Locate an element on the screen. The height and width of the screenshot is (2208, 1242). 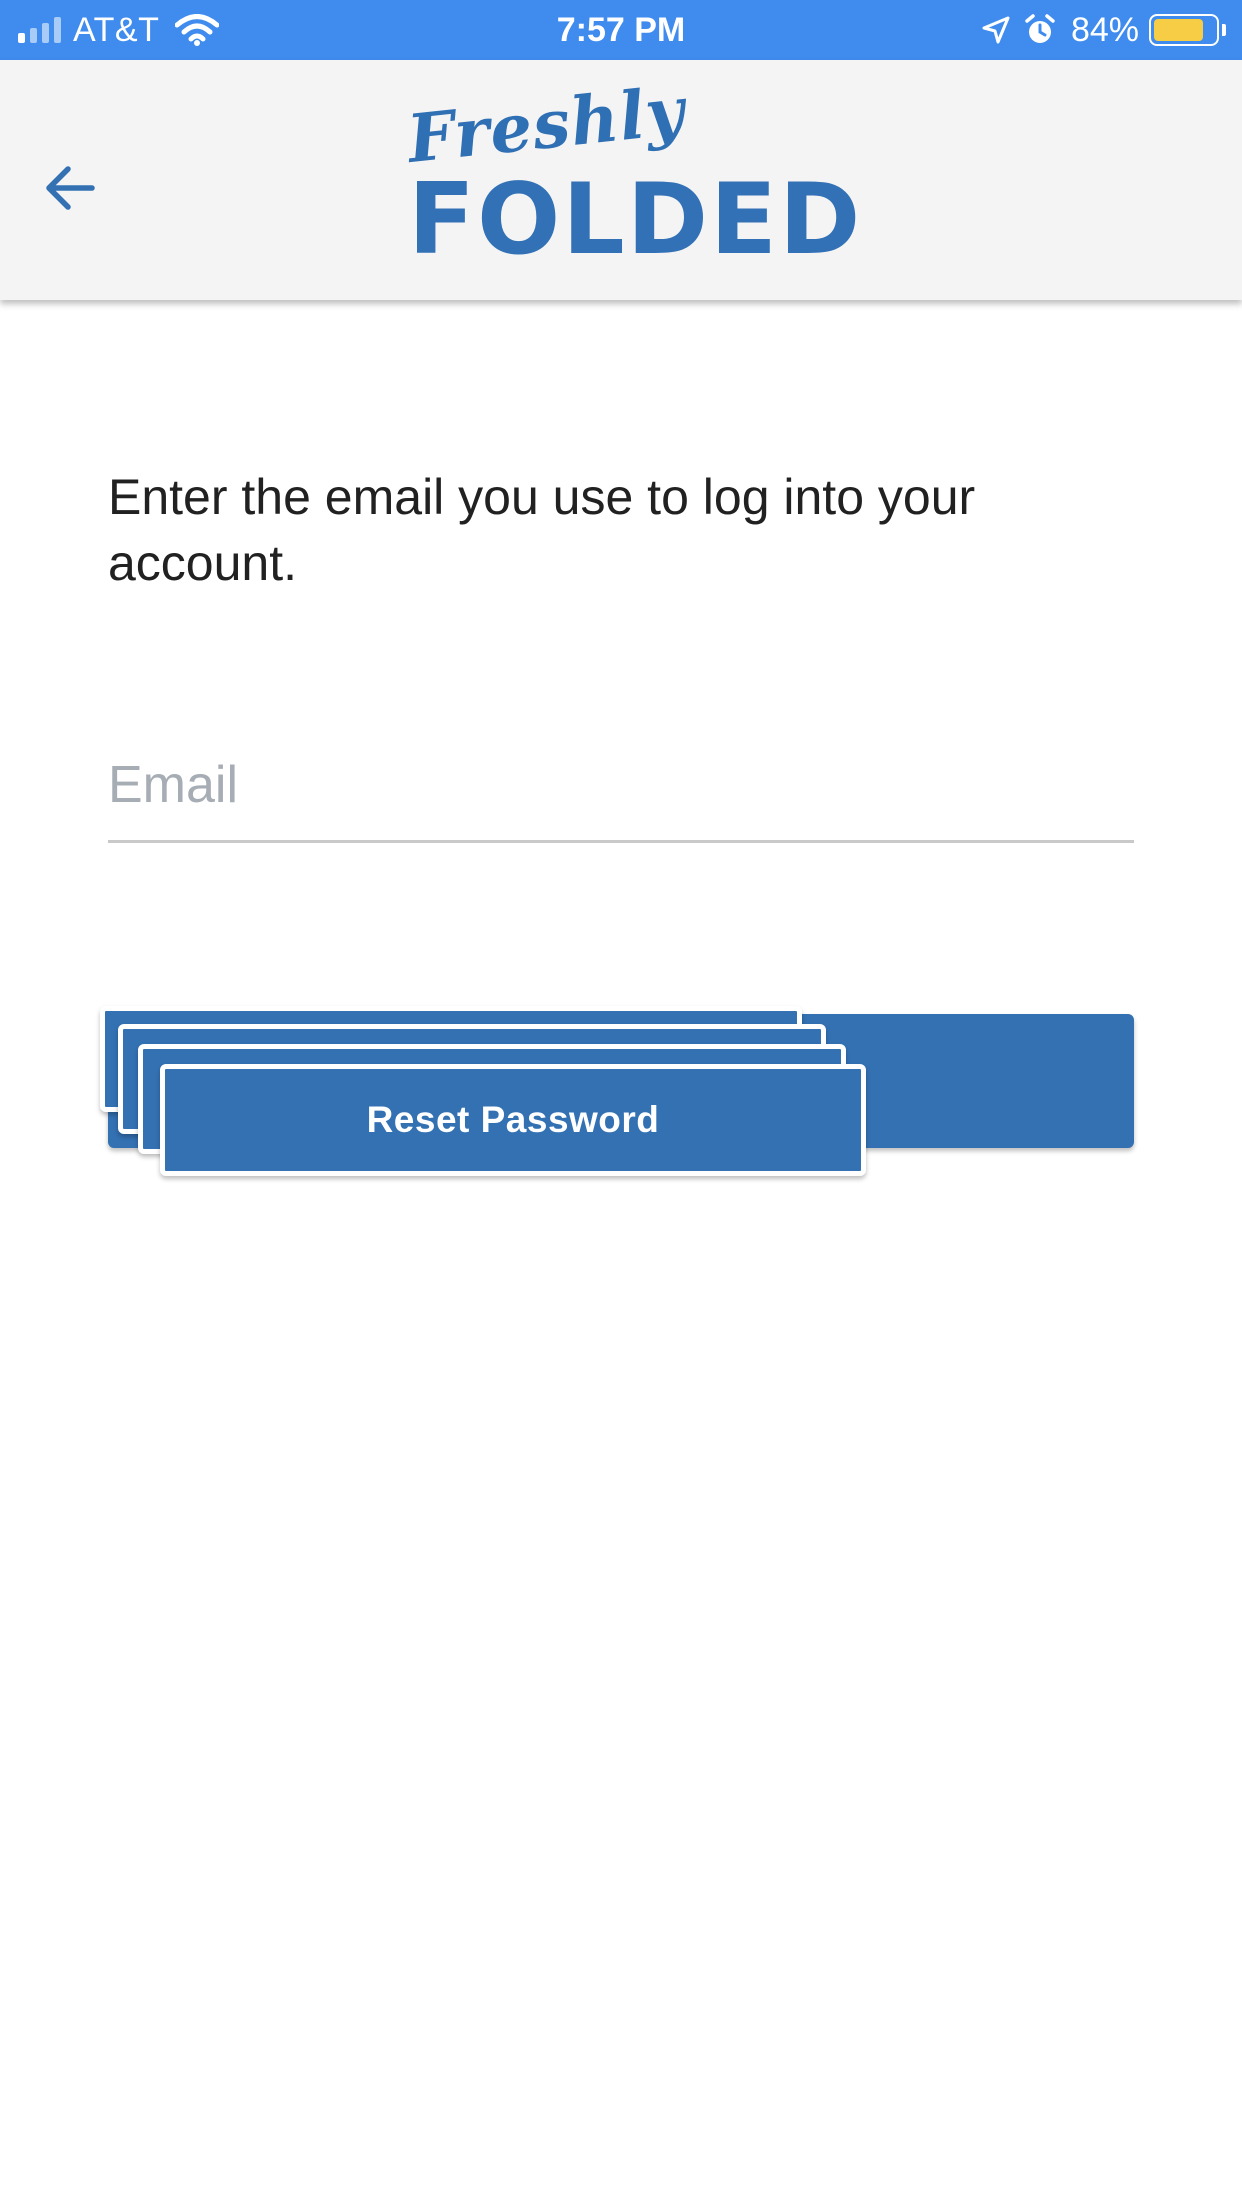
status-bar: AT&T 7:57 PM 84% is located at coordinates (621, 30).